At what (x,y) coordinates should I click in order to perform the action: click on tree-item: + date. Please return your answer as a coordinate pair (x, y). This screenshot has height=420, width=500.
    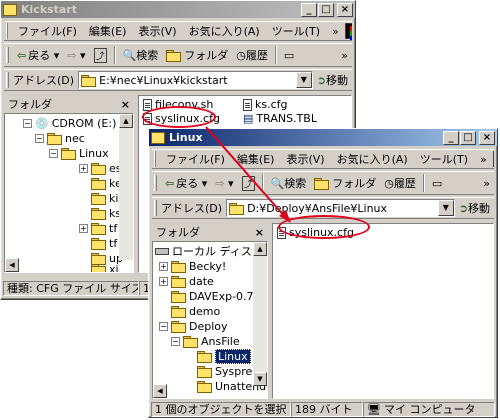
    Looking at the image, I should click on (186, 281).